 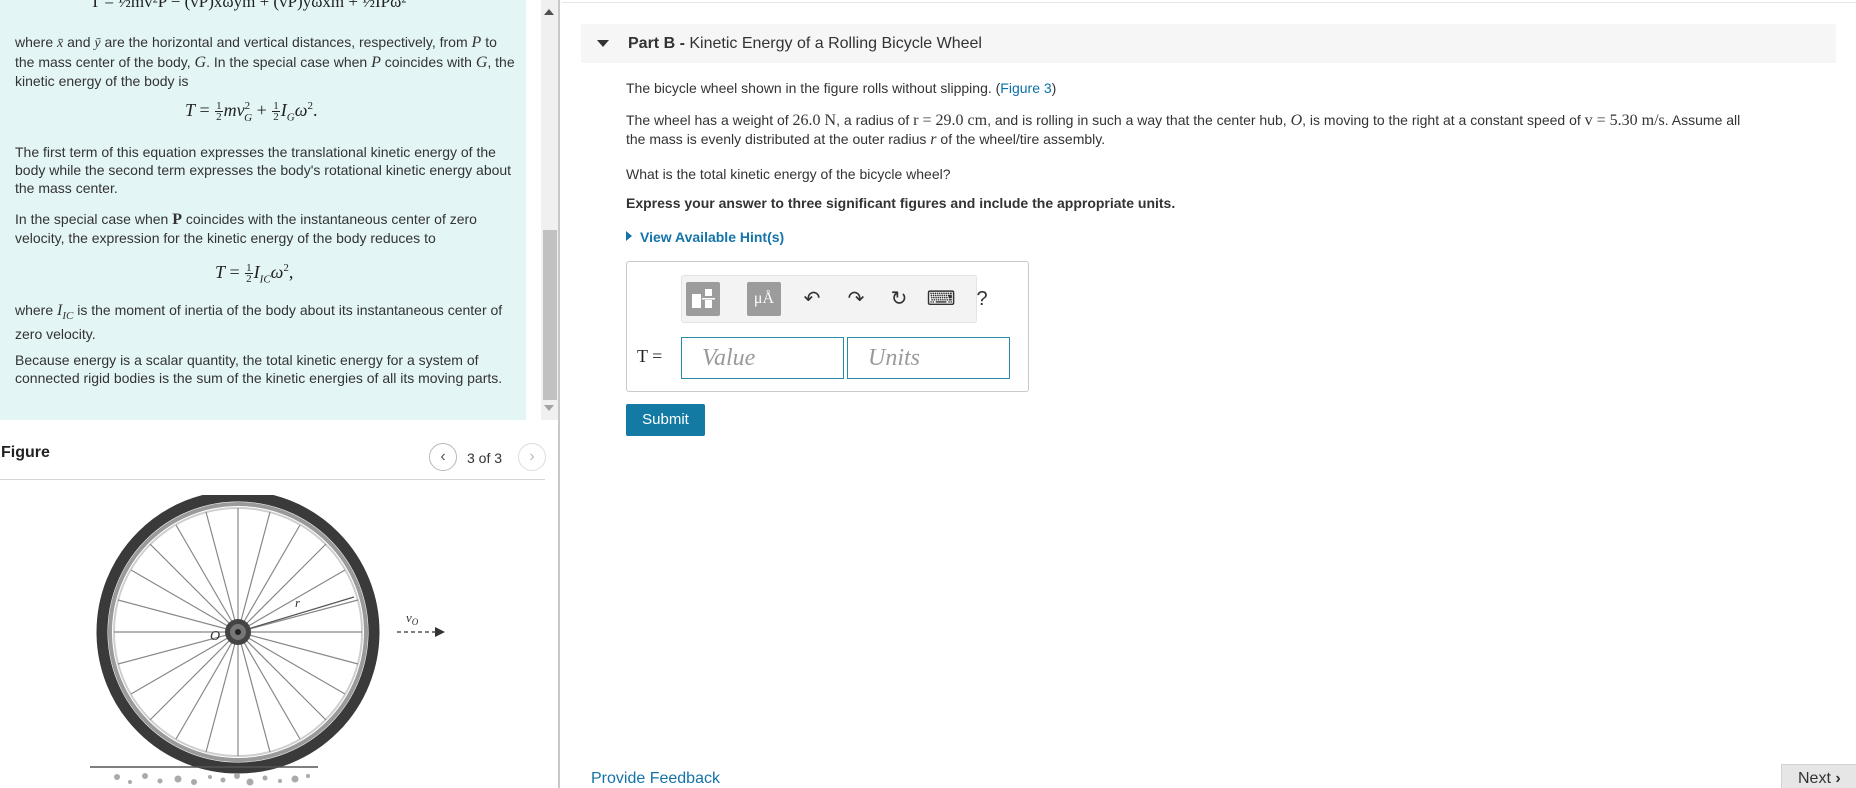 I want to click on provide-feedback-link: Provide Feedback, so click(x=655, y=779).